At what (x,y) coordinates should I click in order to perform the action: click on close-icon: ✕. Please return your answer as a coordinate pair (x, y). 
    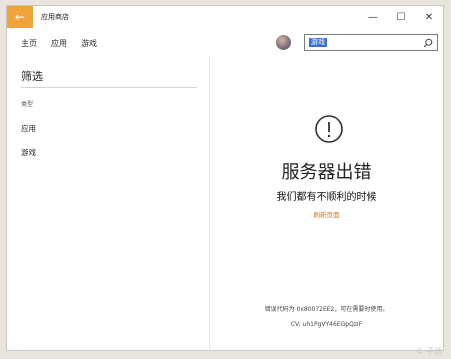
    Looking at the image, I should click on (429, 17).